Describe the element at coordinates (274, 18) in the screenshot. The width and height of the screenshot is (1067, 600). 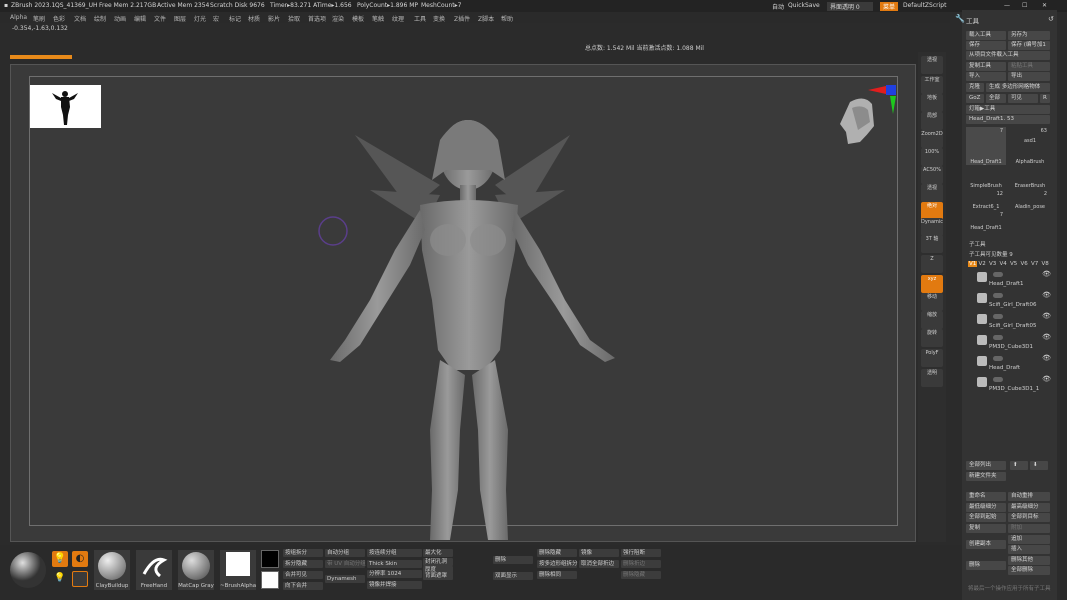
I see `menu-13: 影片` at that location.